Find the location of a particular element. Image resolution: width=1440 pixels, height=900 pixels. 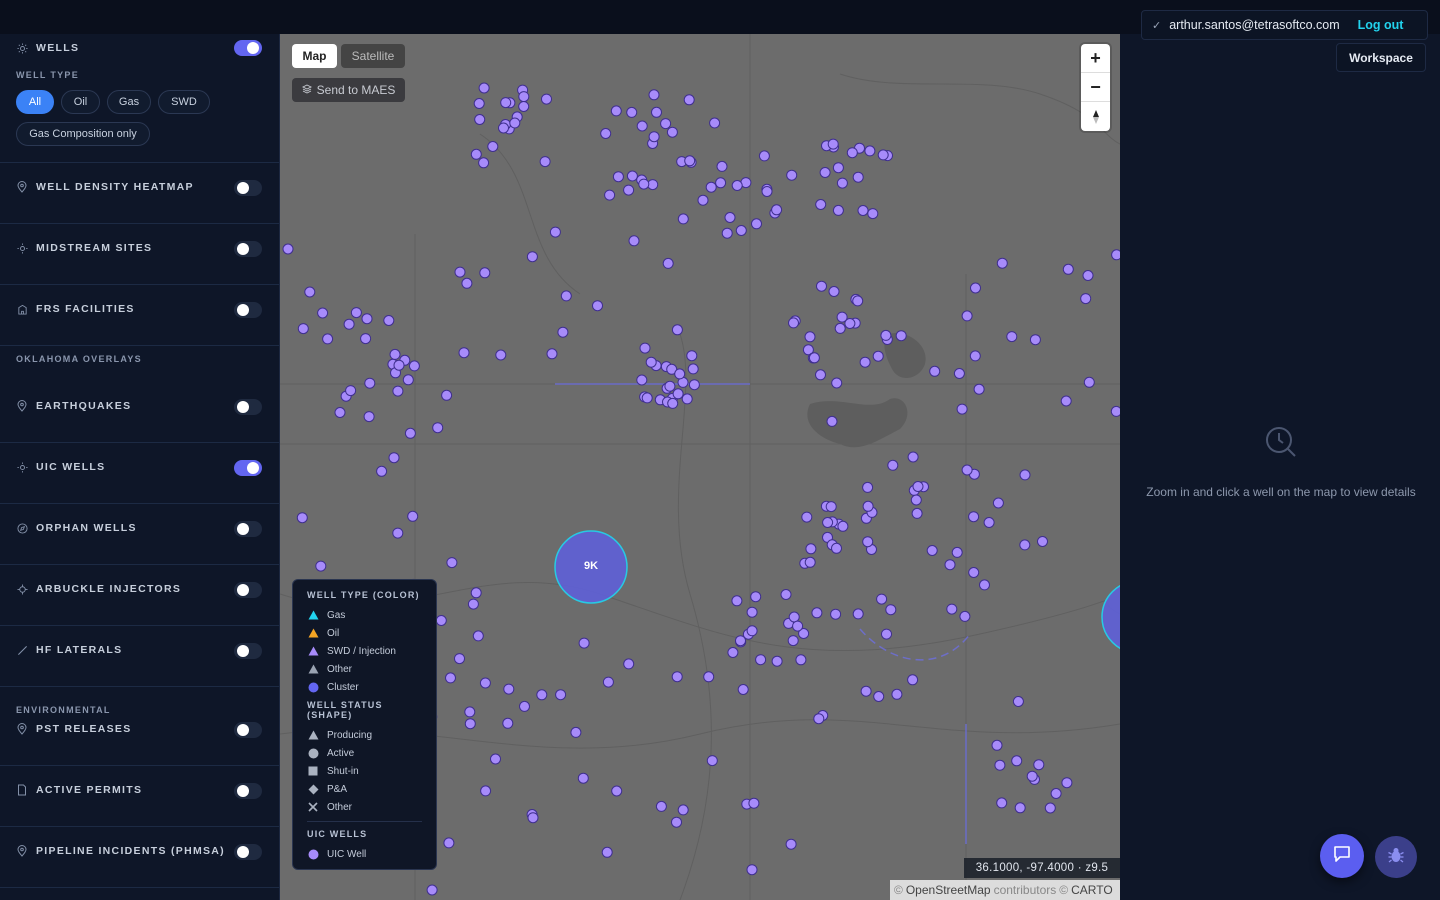

zoom-out-button: − is located at coordinates (1095, 87).